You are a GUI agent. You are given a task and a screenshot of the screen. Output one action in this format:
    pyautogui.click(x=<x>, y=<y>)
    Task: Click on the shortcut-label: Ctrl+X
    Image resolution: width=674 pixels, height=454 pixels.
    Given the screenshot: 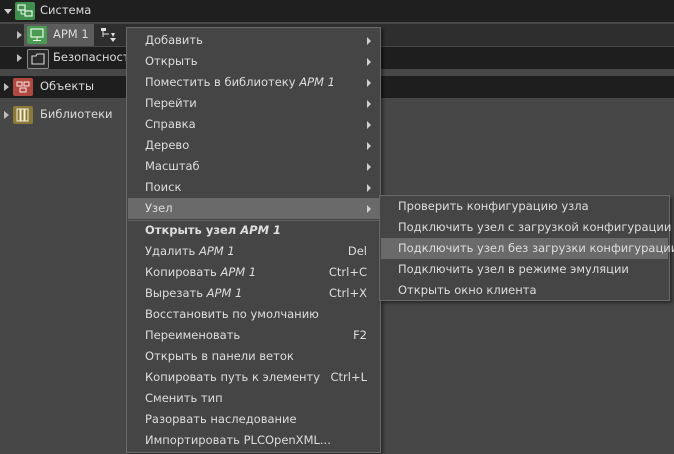 What is the action you would take?
    pyautogui.click(x=348, y=293)
    